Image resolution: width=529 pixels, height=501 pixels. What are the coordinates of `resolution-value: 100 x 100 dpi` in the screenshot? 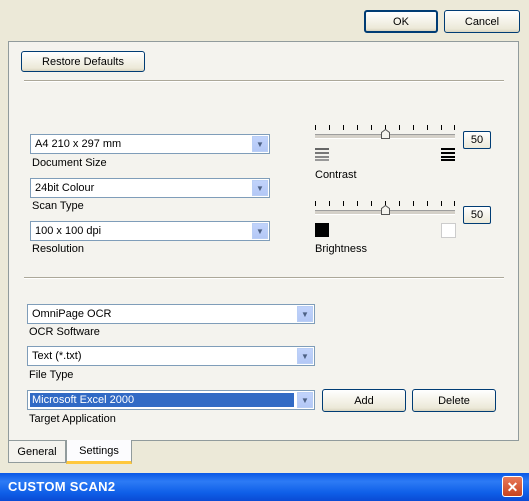 It's located at (68, 231).